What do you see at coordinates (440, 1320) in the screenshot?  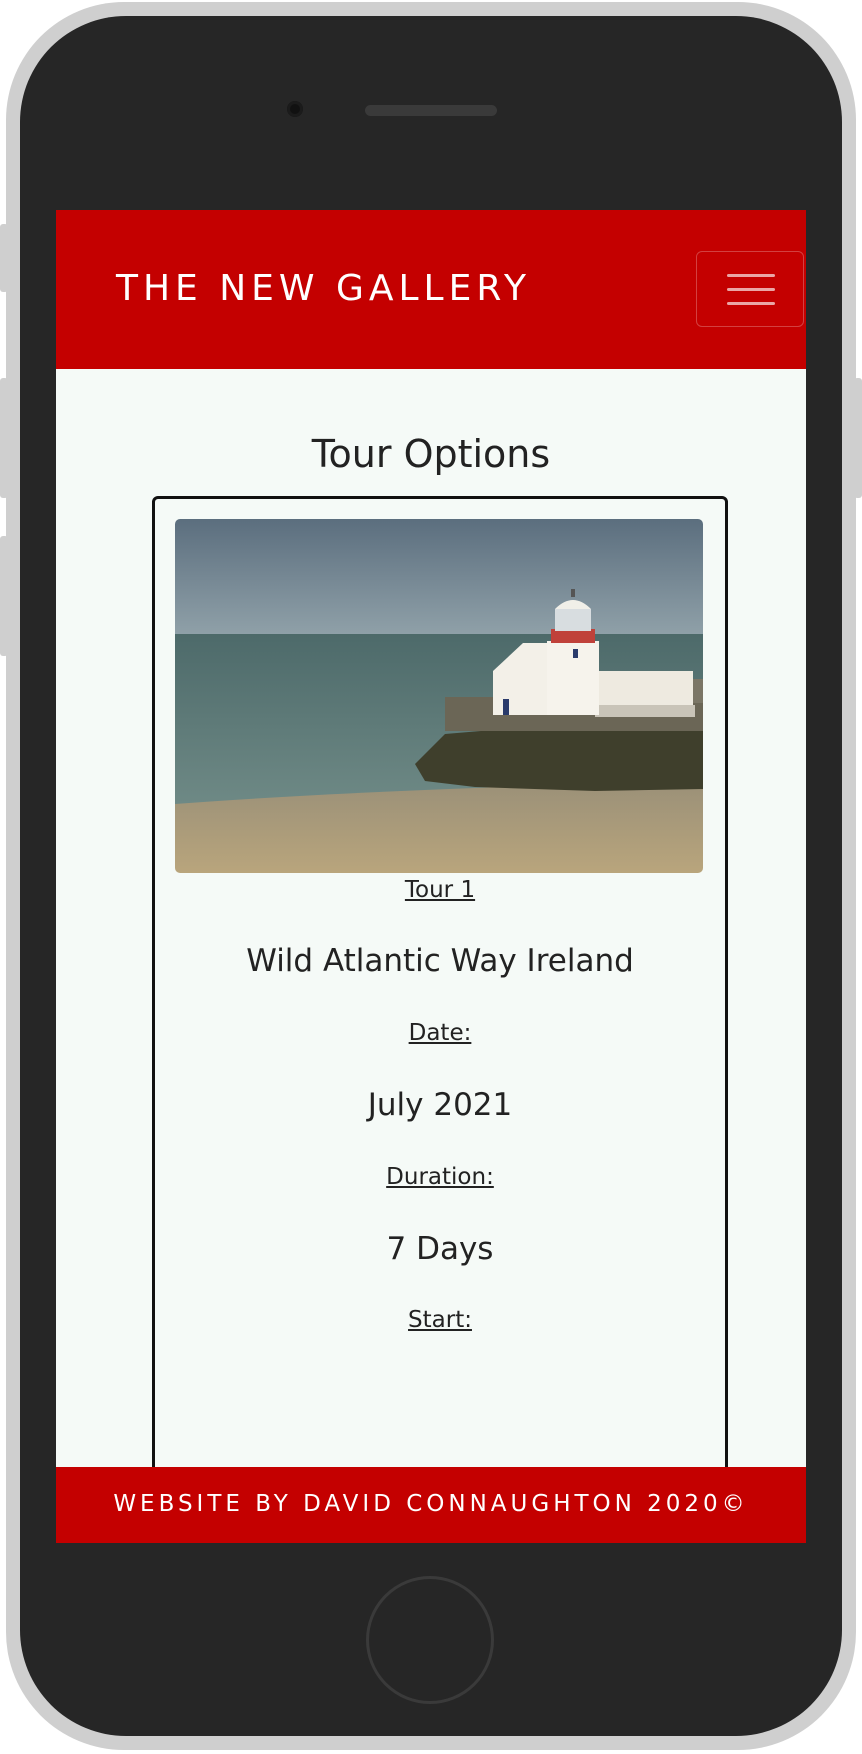 I see `start-label: Start:` at bounding box center [440, 1320].